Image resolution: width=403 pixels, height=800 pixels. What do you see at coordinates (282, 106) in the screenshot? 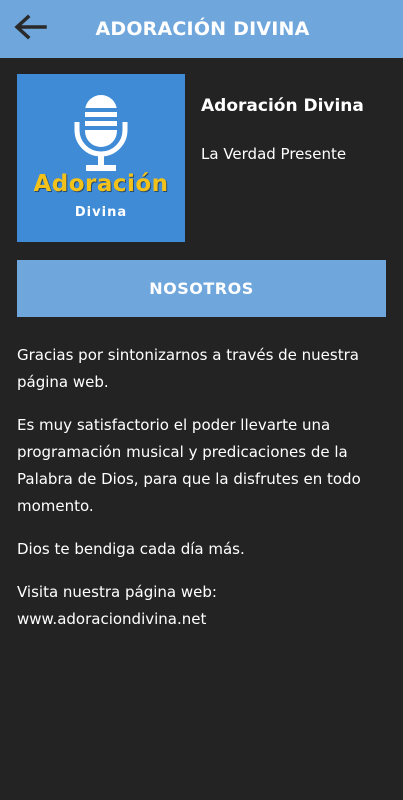
I see `station-name: Adoración Divina` at bounding box center [282, 106].